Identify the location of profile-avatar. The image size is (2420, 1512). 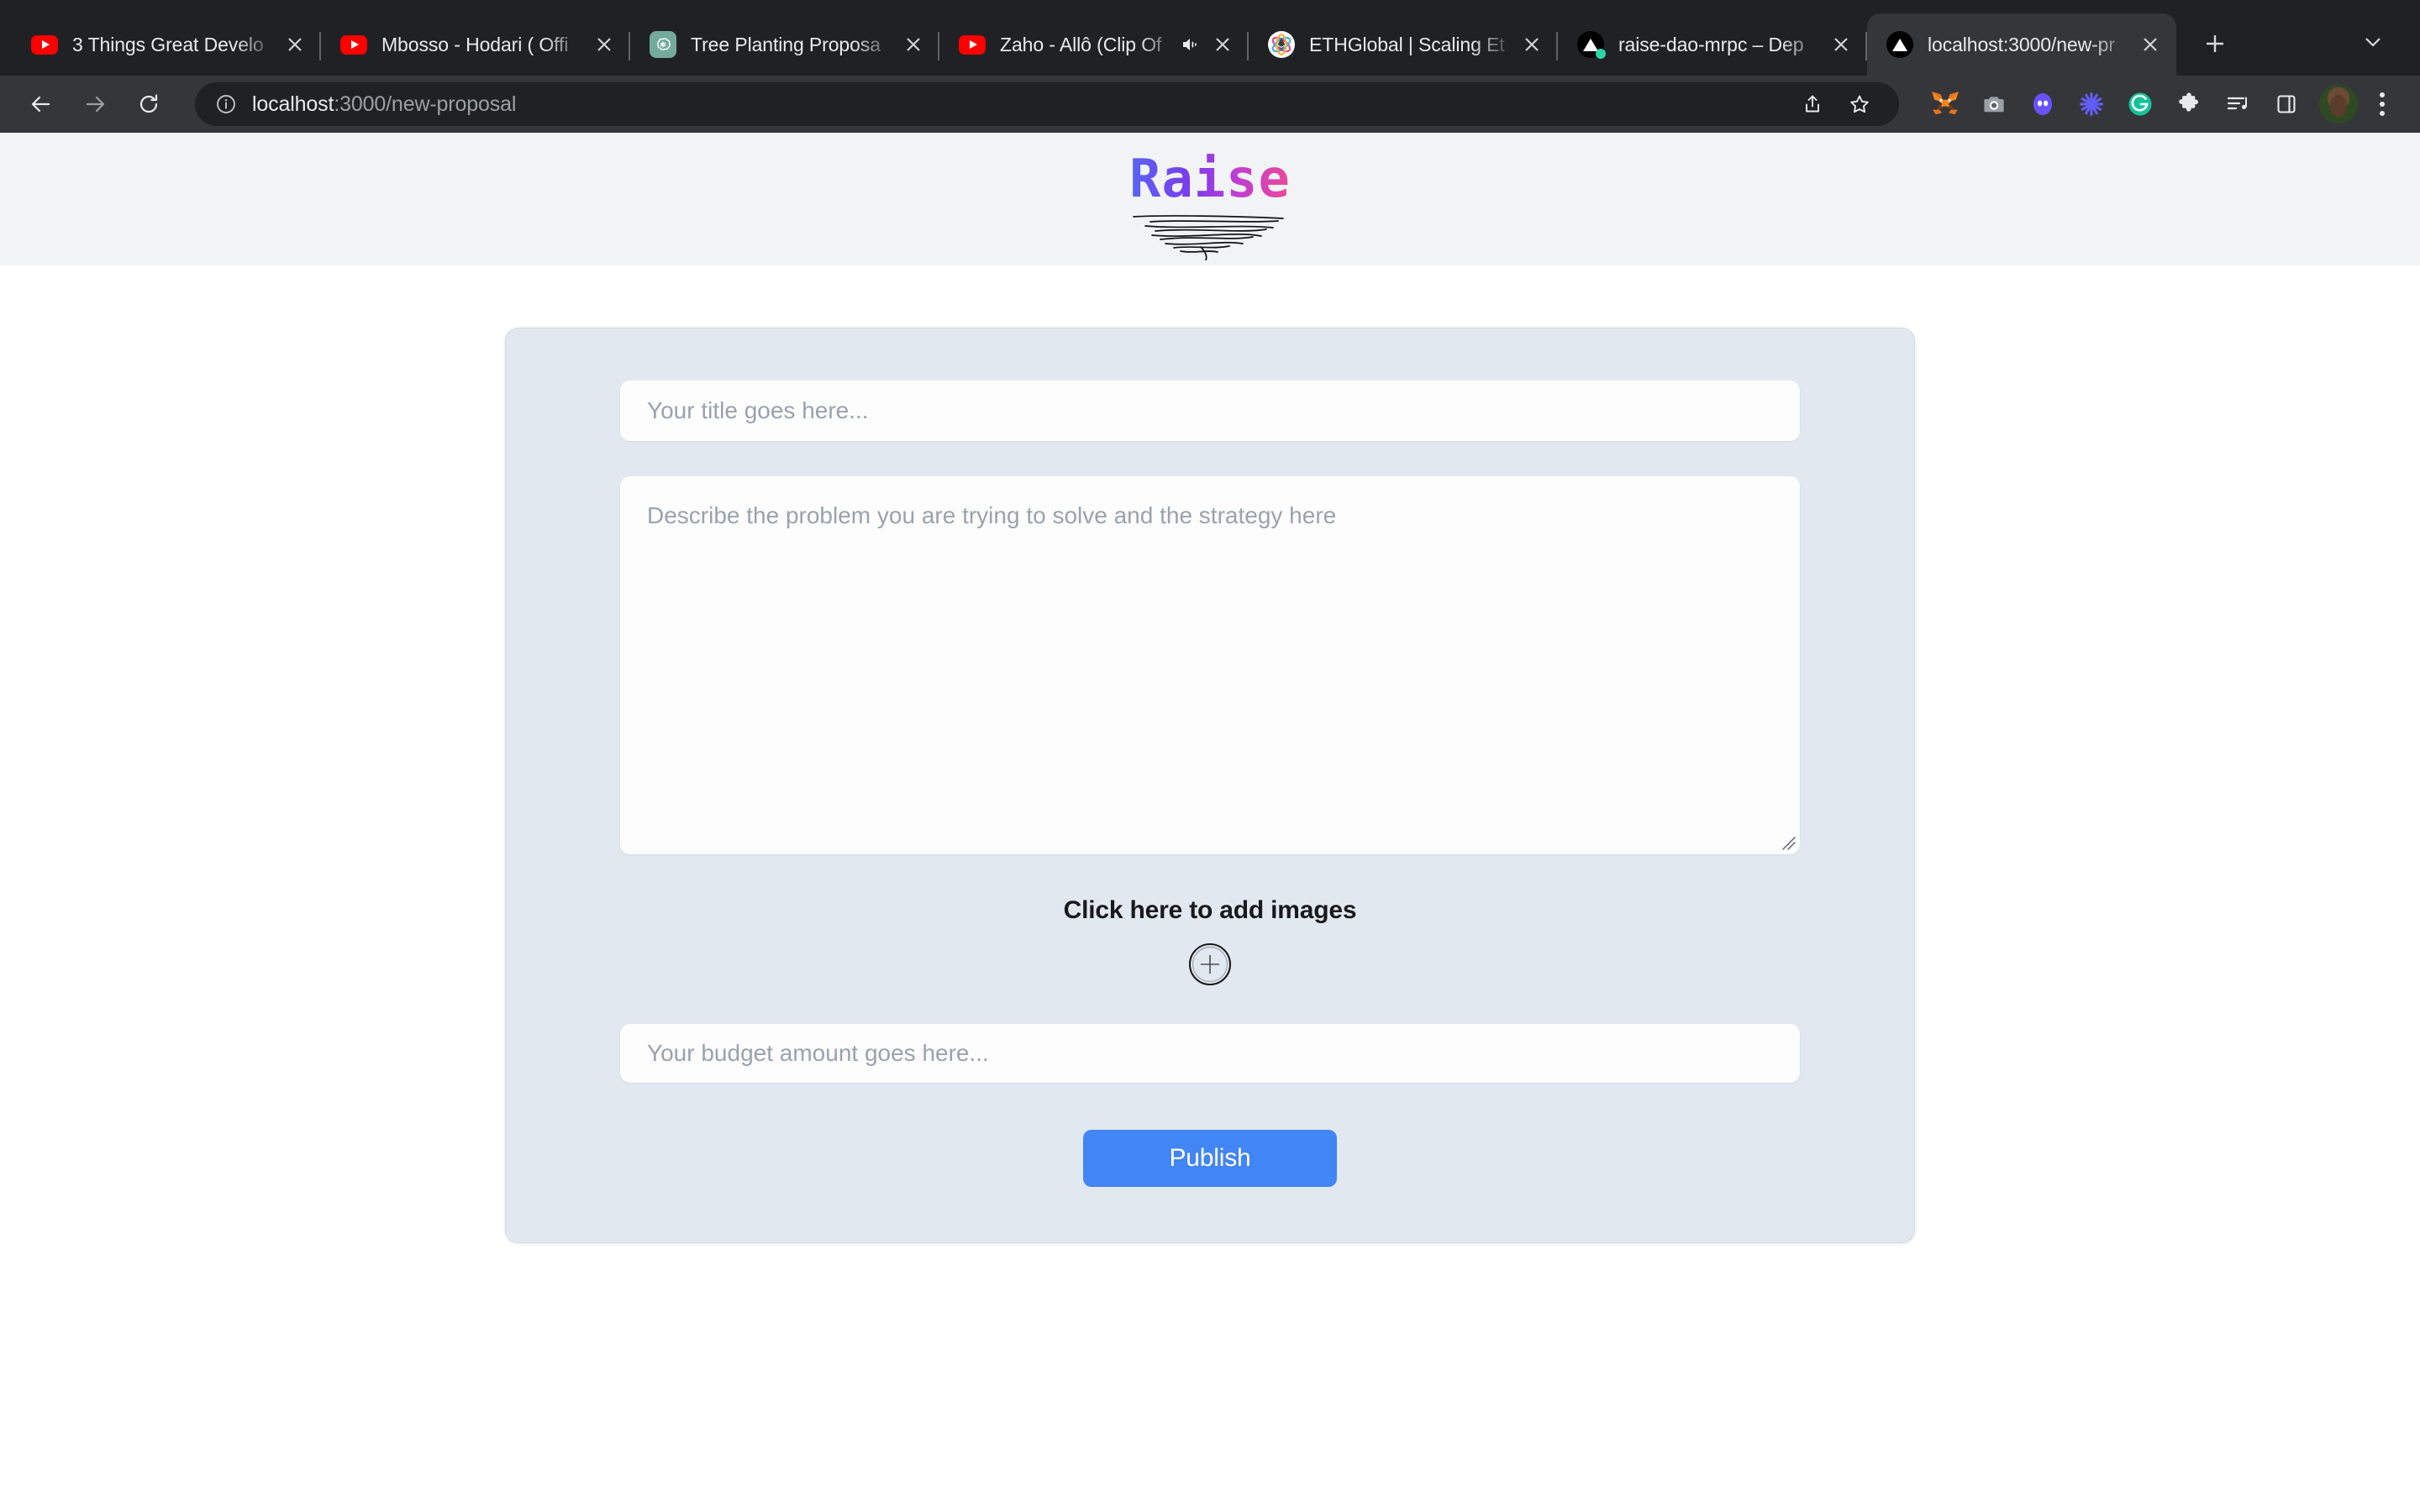
(2338, 104).